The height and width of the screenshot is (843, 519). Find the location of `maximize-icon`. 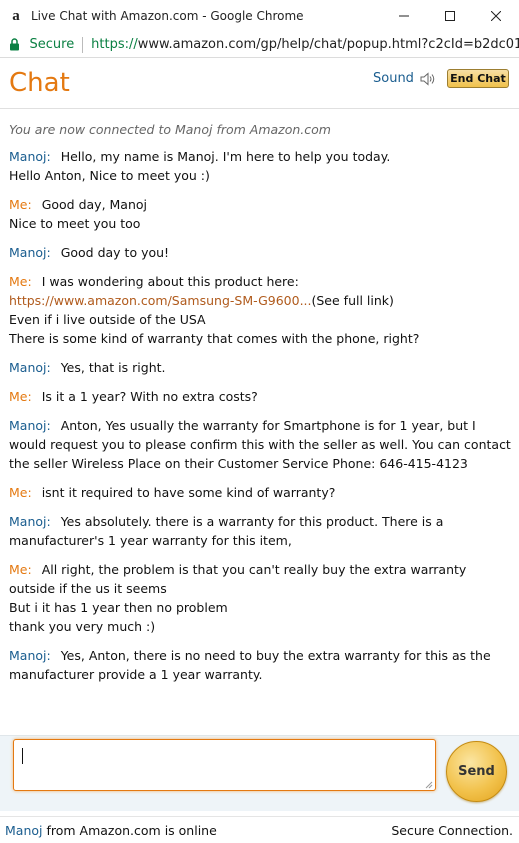

maximize-icon is located at coordinates (450, 16).